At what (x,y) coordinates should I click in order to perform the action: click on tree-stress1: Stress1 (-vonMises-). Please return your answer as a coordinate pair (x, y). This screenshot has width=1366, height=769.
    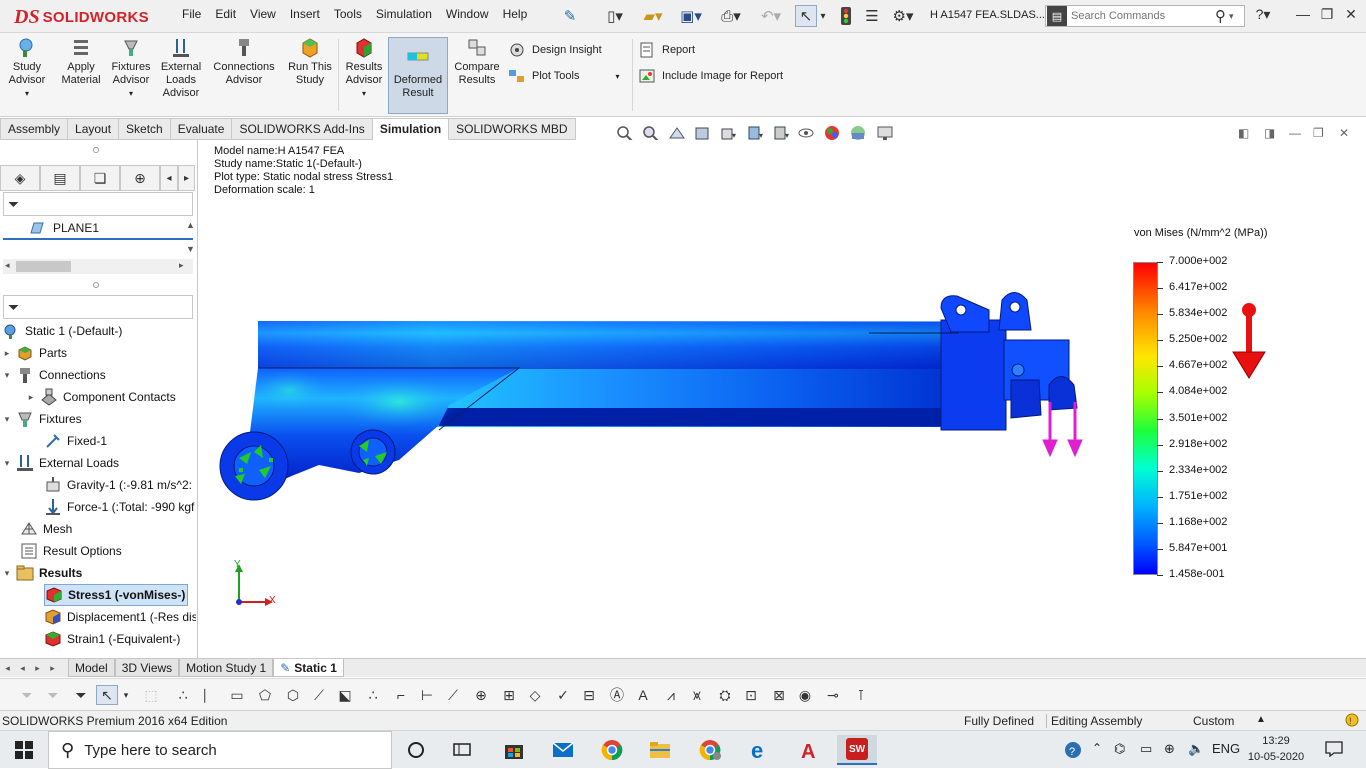
    Looking at the image, I should click on (116, 595).